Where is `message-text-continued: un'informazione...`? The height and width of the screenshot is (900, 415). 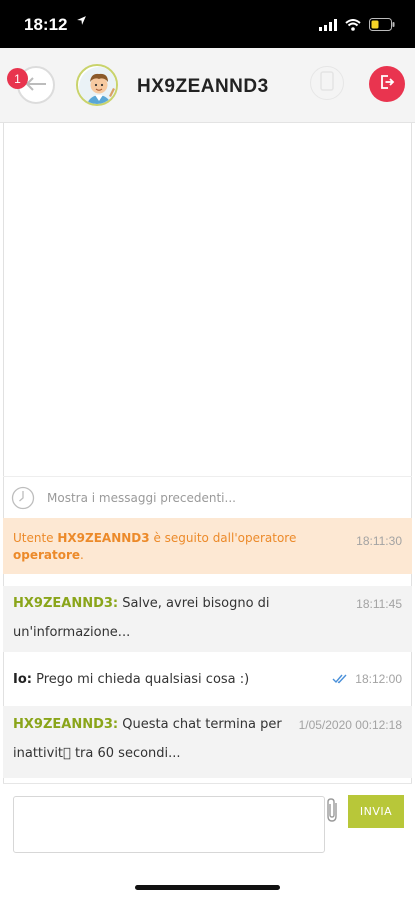
message-text-continued: un'informazione... is located at coordinates (72, 632).